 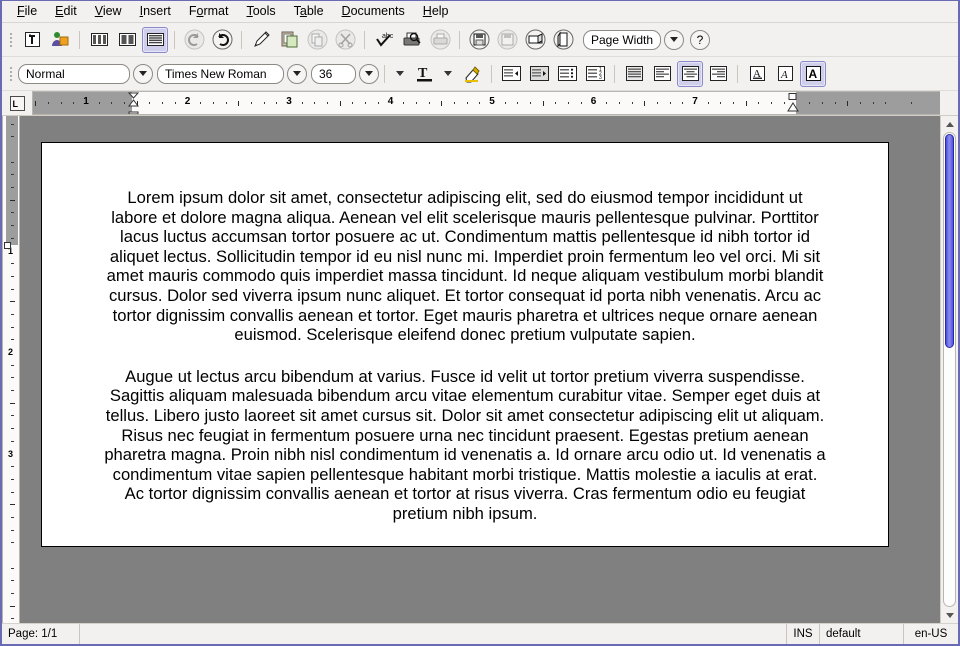 What do you see at coordinates (108, 11) in the screenshot?
I see `menu-item-view: View` at bounding box center [108, 11].